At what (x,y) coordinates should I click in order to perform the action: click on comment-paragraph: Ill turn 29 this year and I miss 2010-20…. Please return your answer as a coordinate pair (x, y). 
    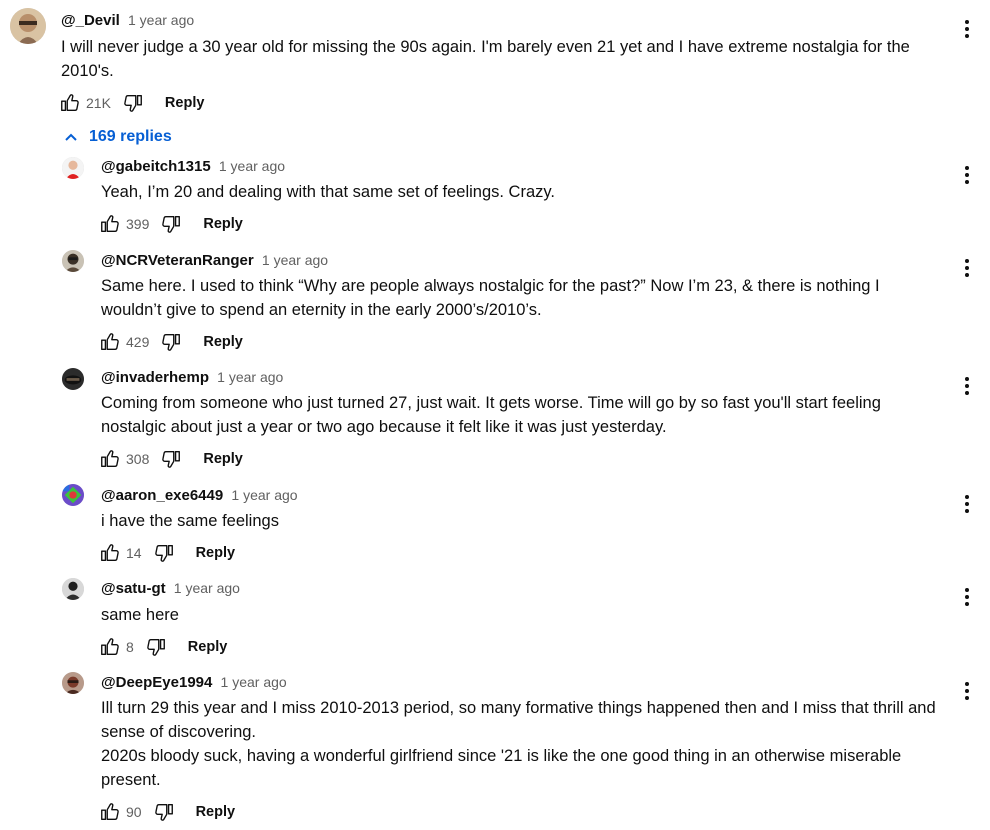
    Looking at the image, I should click on (518, 720).